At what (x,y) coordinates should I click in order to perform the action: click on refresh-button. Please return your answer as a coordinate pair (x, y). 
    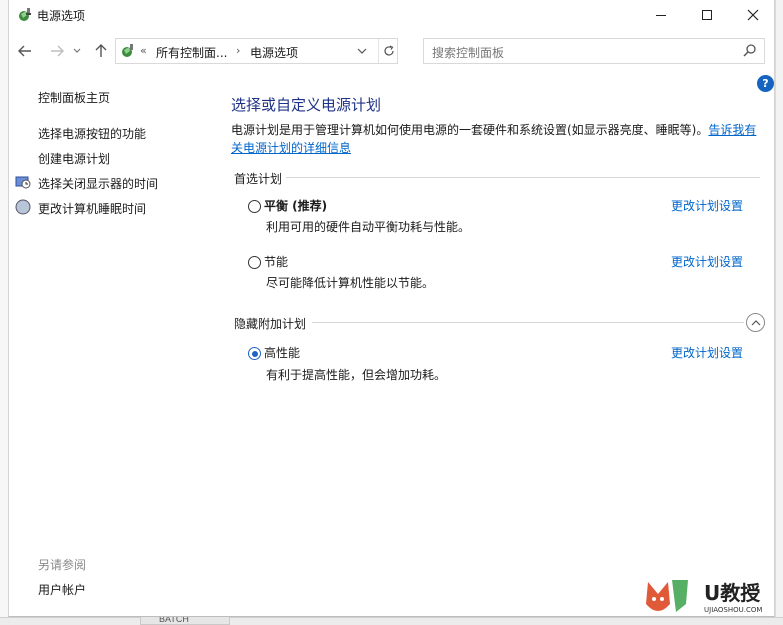
    Looking at the image, I should click on (388, 51).